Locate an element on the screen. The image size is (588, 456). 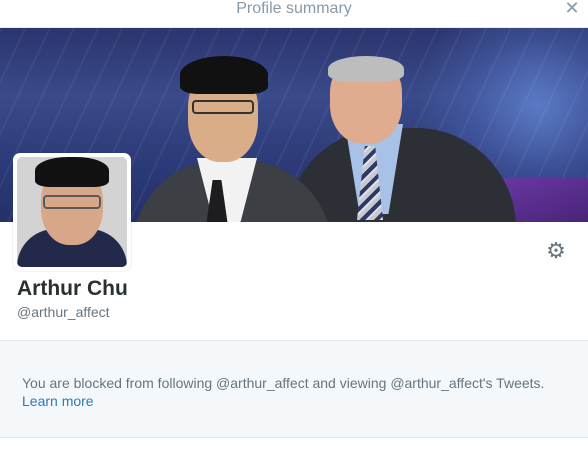
modal-header: Profile summary ✕ is located at coordinates (294, 14).